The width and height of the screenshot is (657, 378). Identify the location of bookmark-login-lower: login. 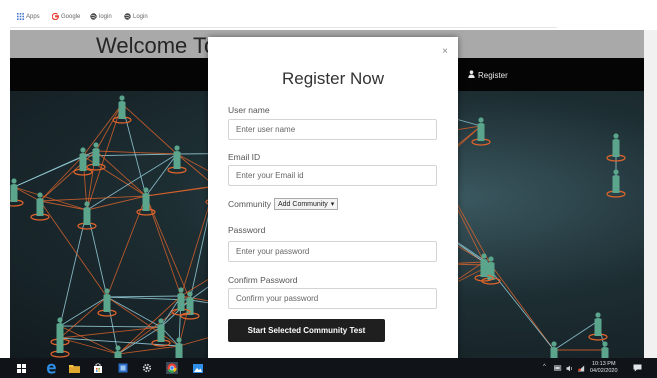
(101, 16).